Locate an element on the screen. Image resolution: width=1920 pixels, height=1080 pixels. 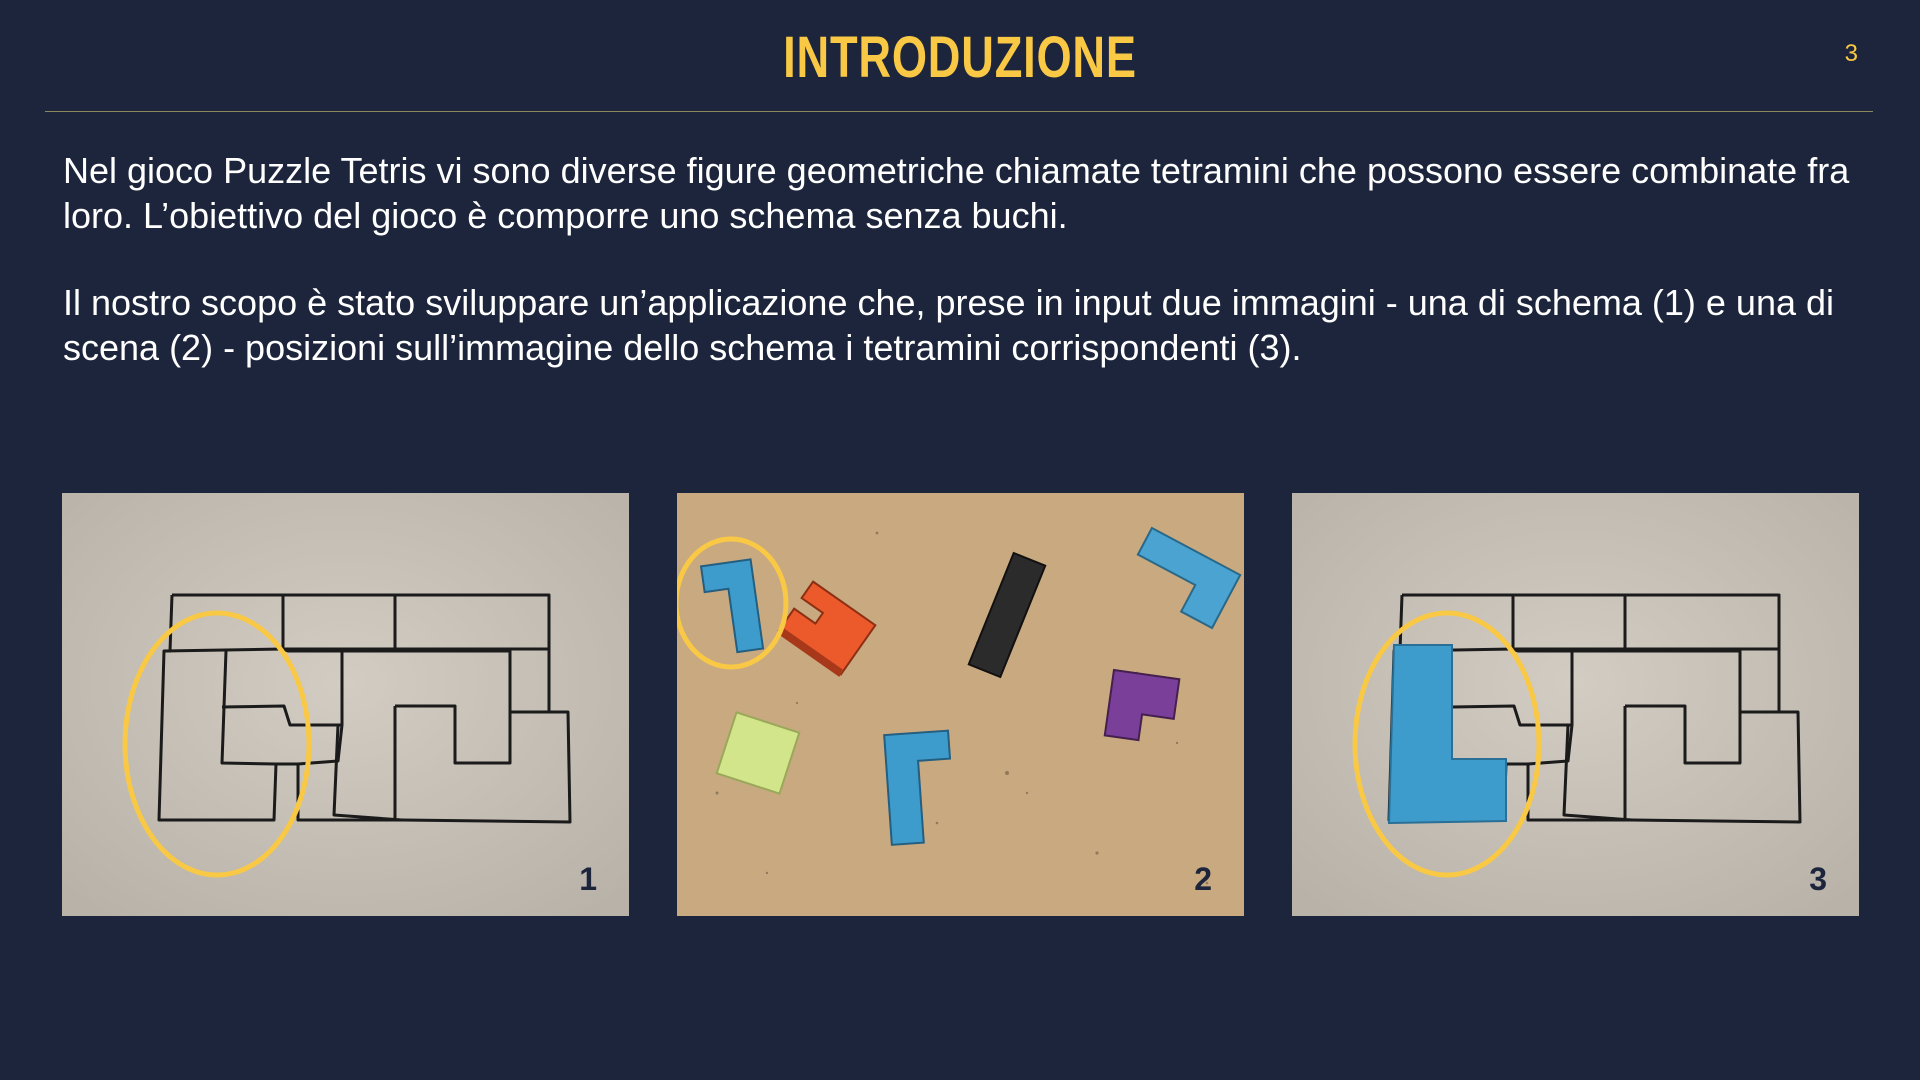
figure-label: 3 is located at coordinates (1818, 879).